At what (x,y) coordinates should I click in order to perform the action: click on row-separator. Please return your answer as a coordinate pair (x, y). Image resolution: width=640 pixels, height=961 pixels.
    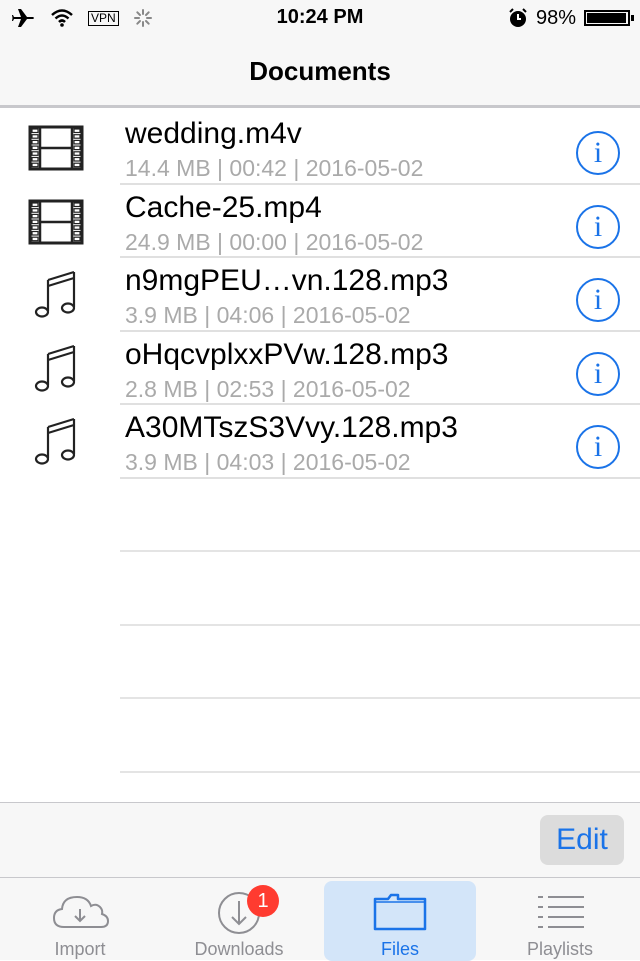
    Looking at the image, I should click on (380, 771).